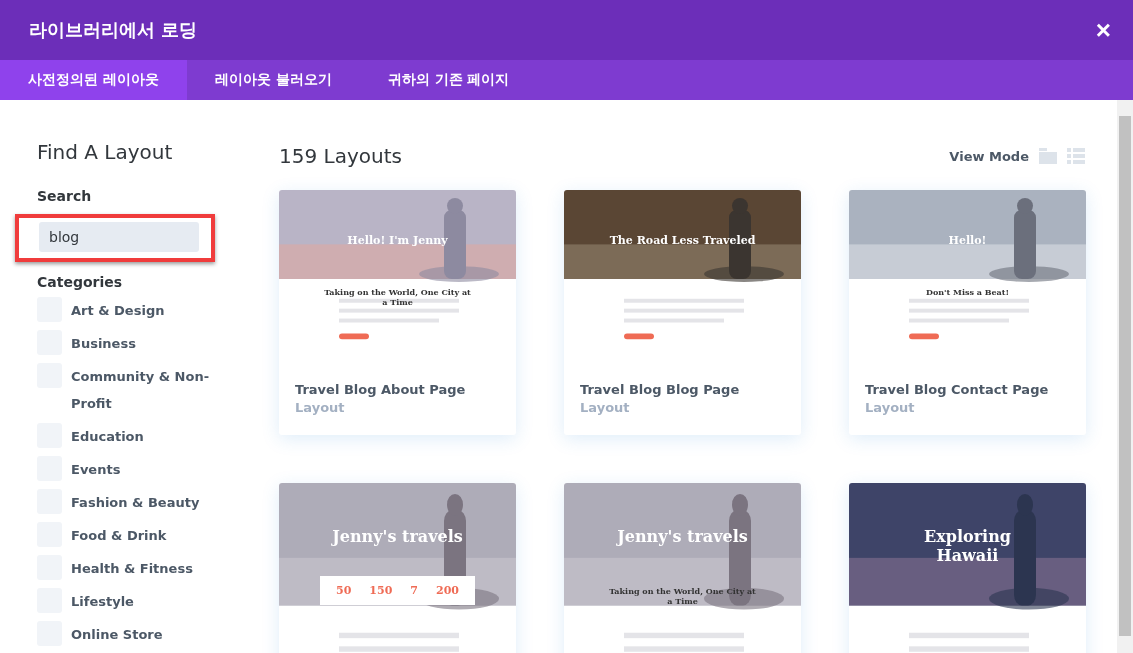  I want to click on category-label: Health & Fitness, so click(141, 568).